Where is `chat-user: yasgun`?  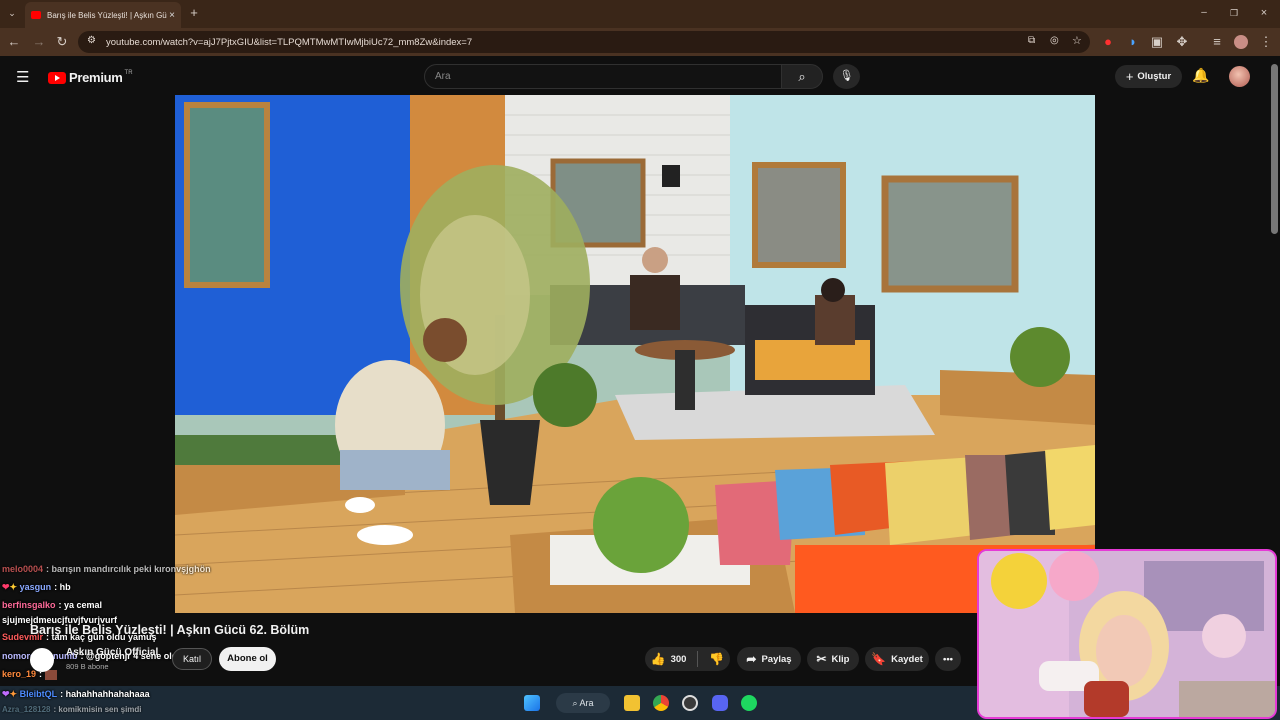
chat-user: yasgun is located at coordinates (35, 587).